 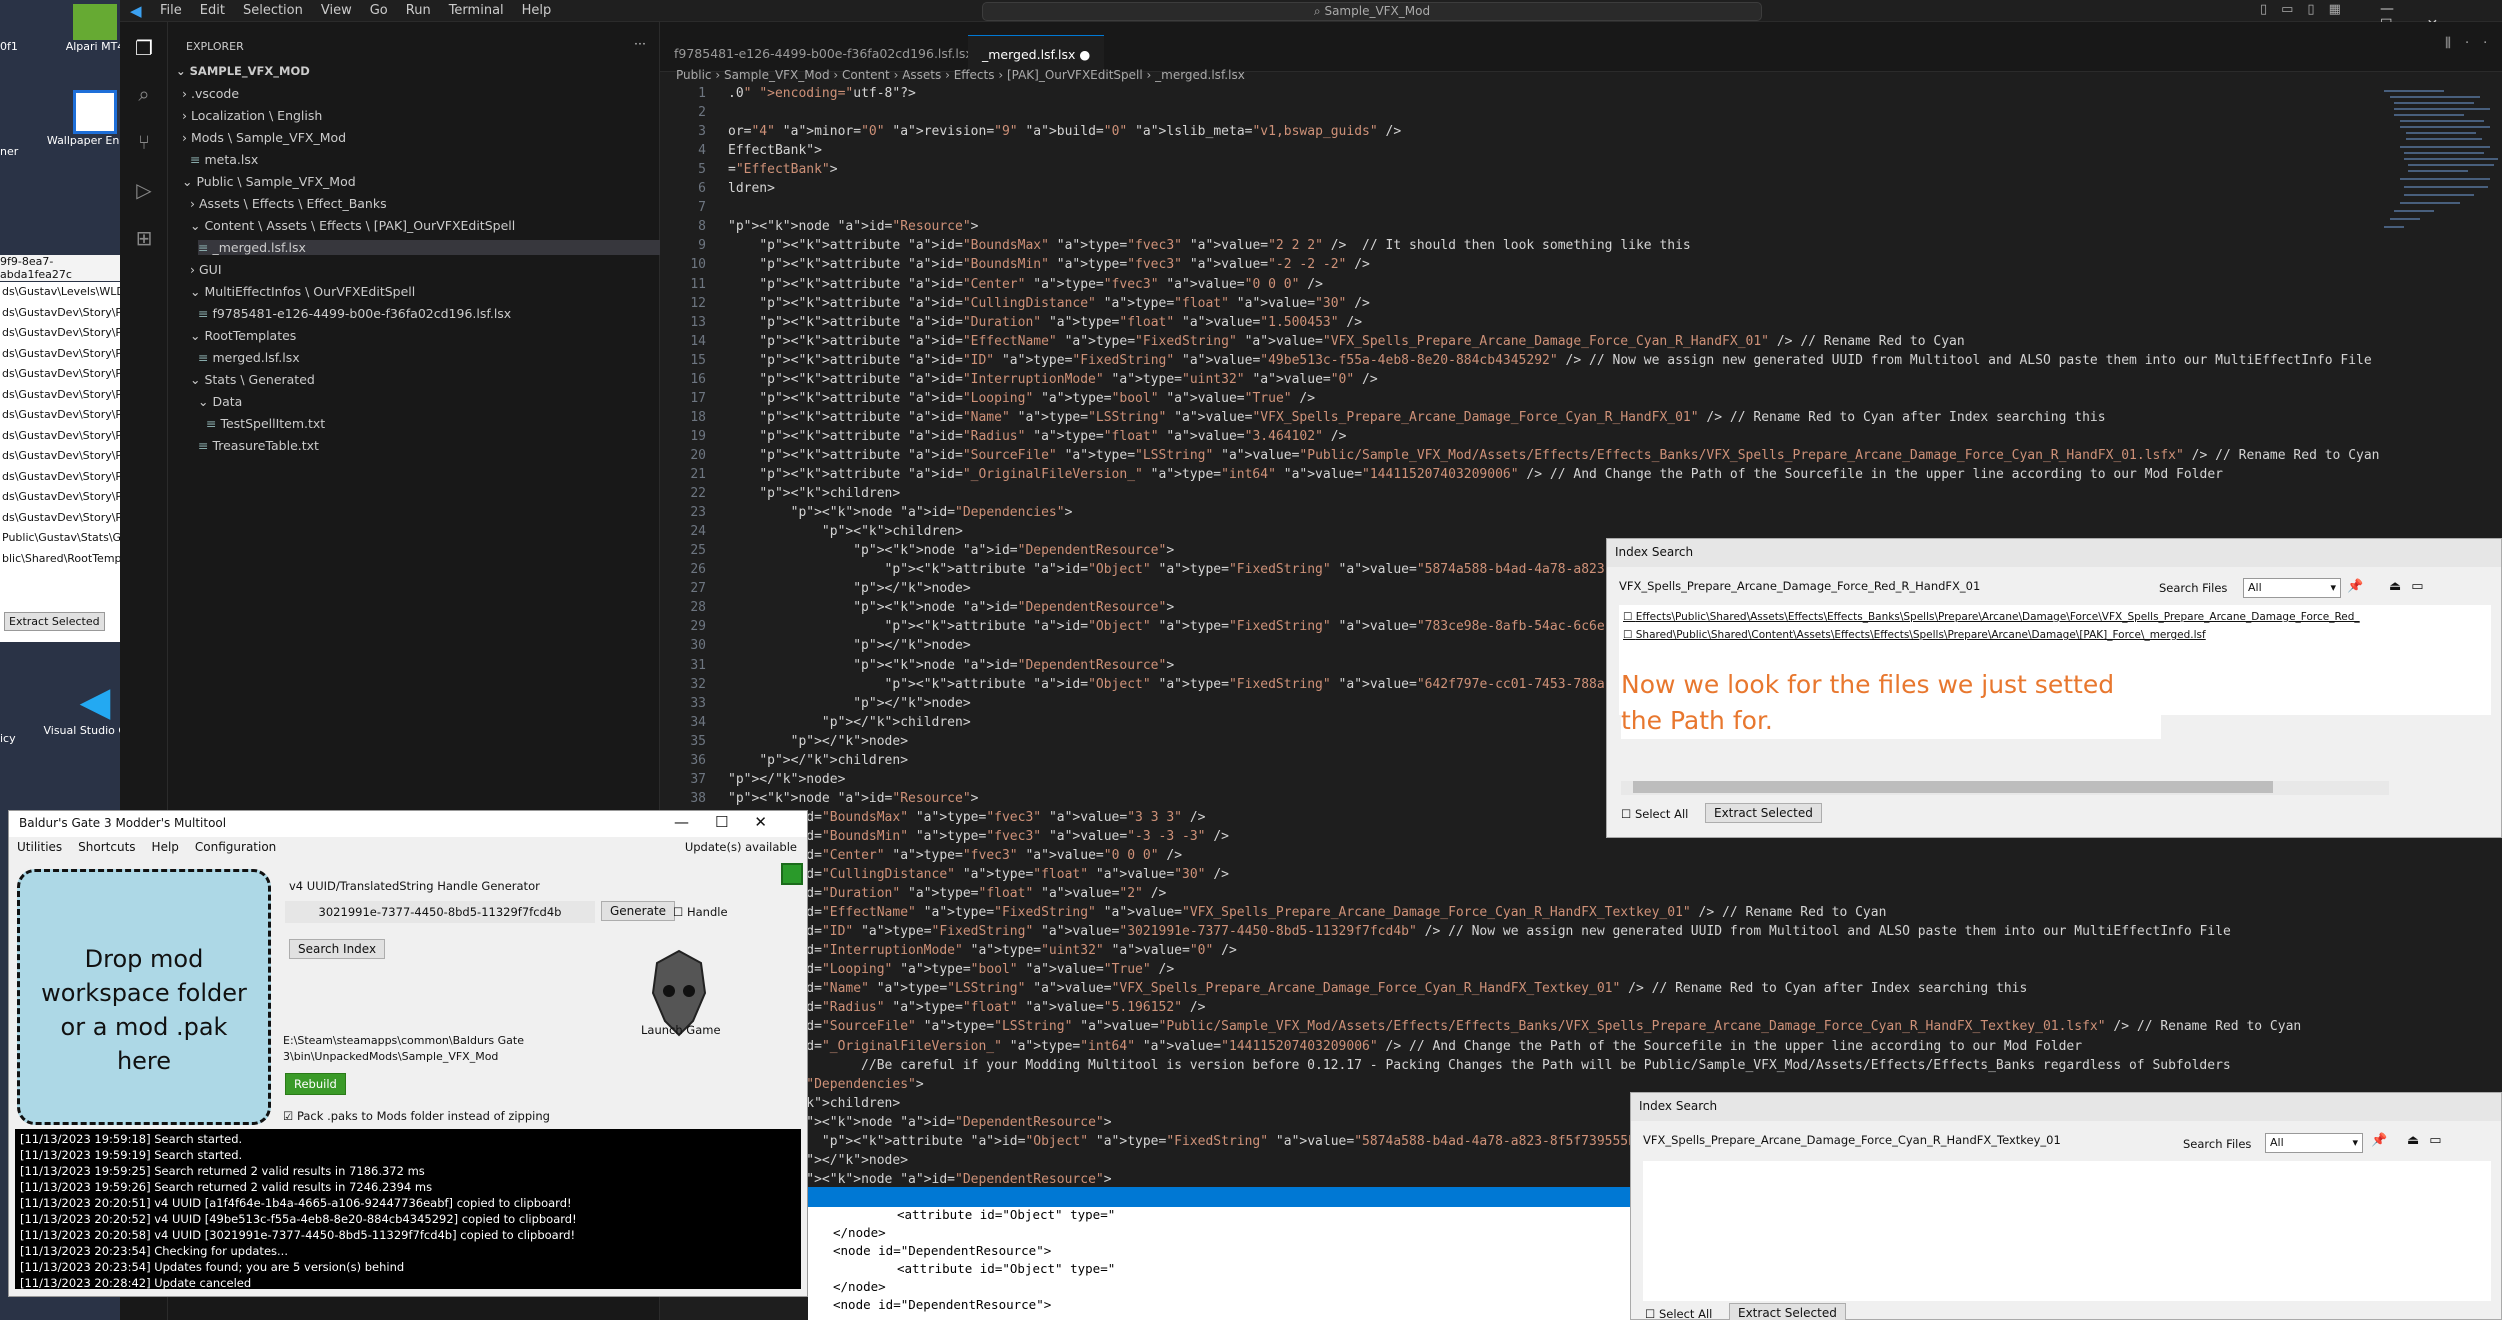 I want to click on tree-item: ≡ TestSpellItem.txt, so click(x=265, y=423).